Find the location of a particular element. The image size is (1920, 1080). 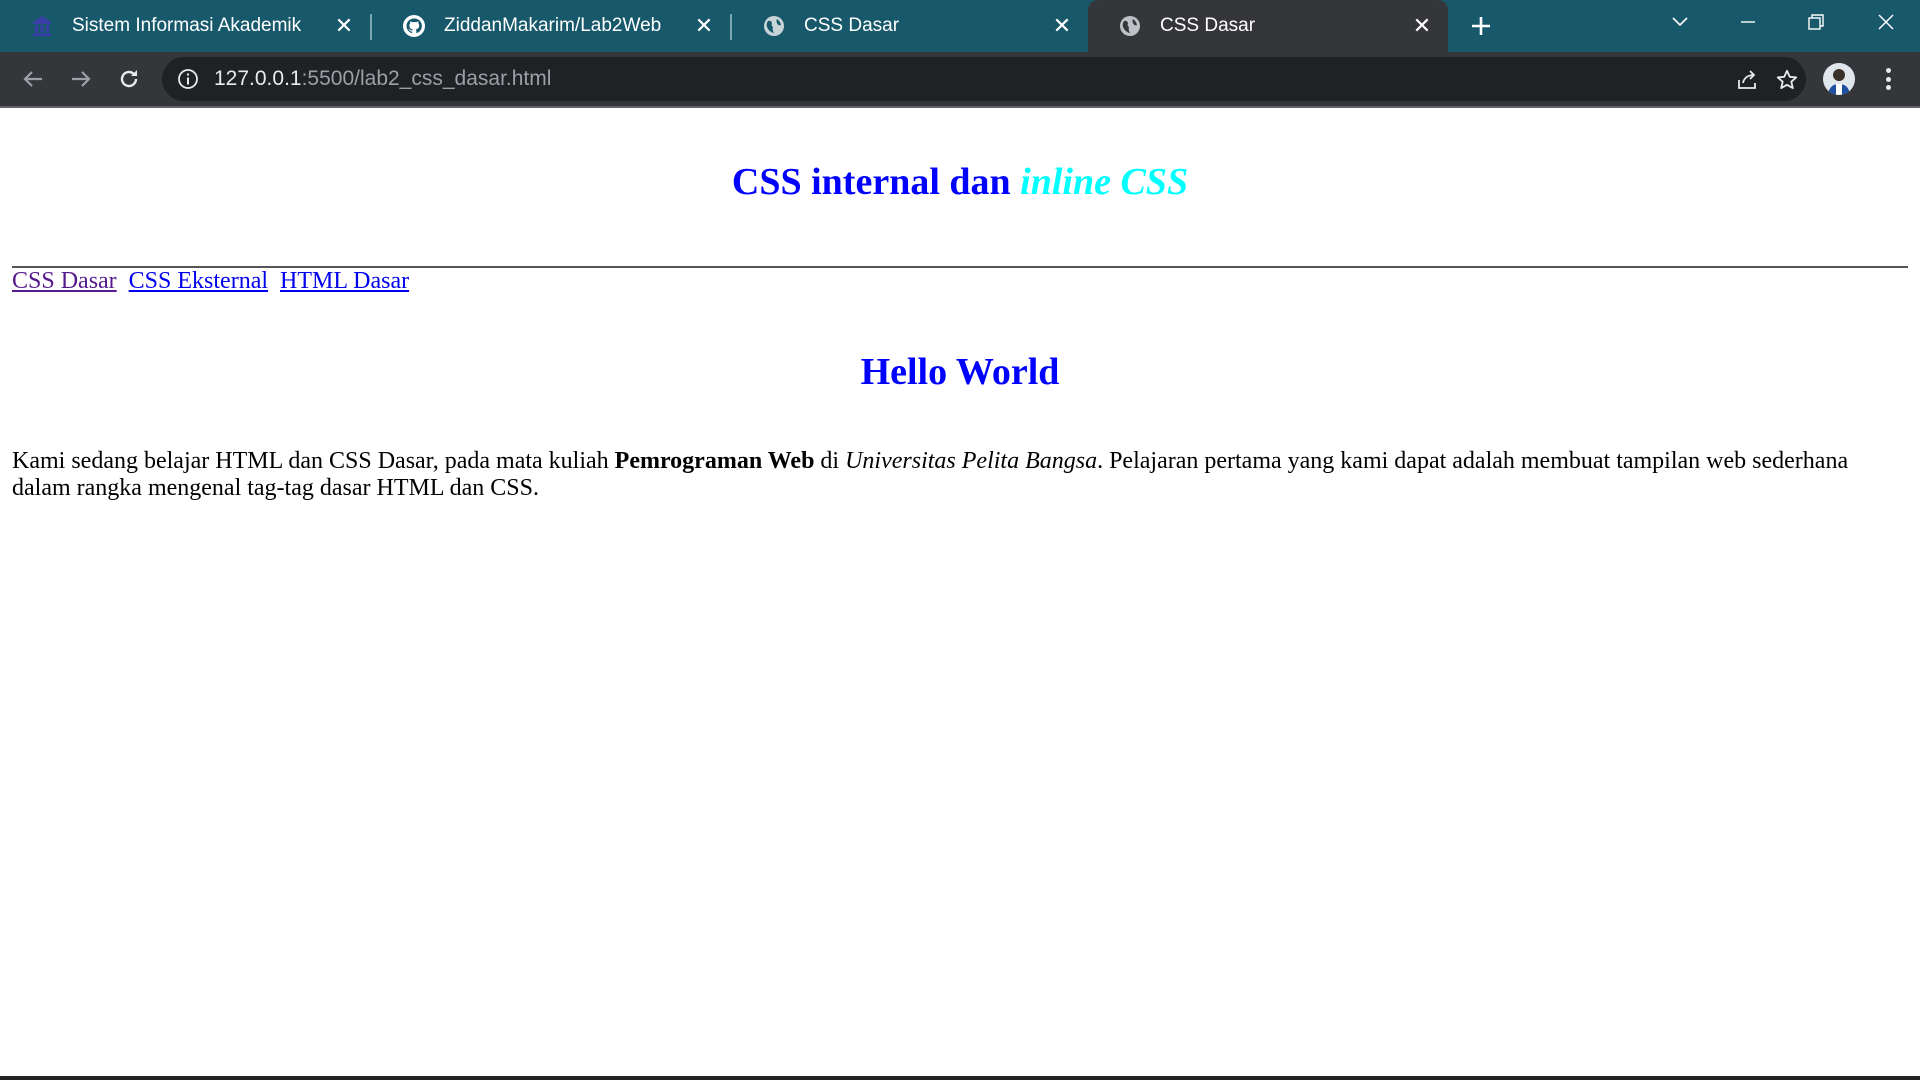

site-info-icon is located at coordinates (188, 79).